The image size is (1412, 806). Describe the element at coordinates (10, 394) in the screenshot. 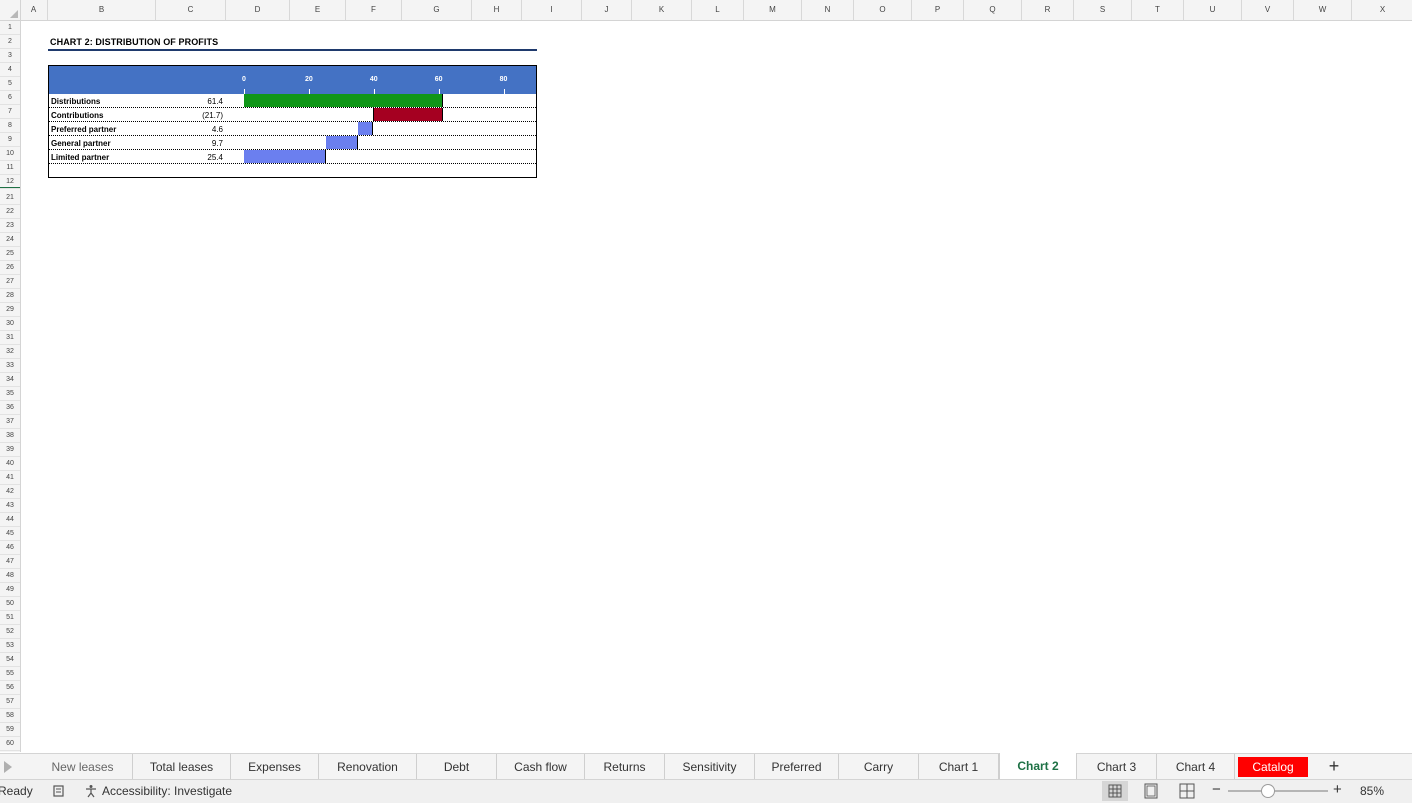

I see `row-header-35: 35` at that location.